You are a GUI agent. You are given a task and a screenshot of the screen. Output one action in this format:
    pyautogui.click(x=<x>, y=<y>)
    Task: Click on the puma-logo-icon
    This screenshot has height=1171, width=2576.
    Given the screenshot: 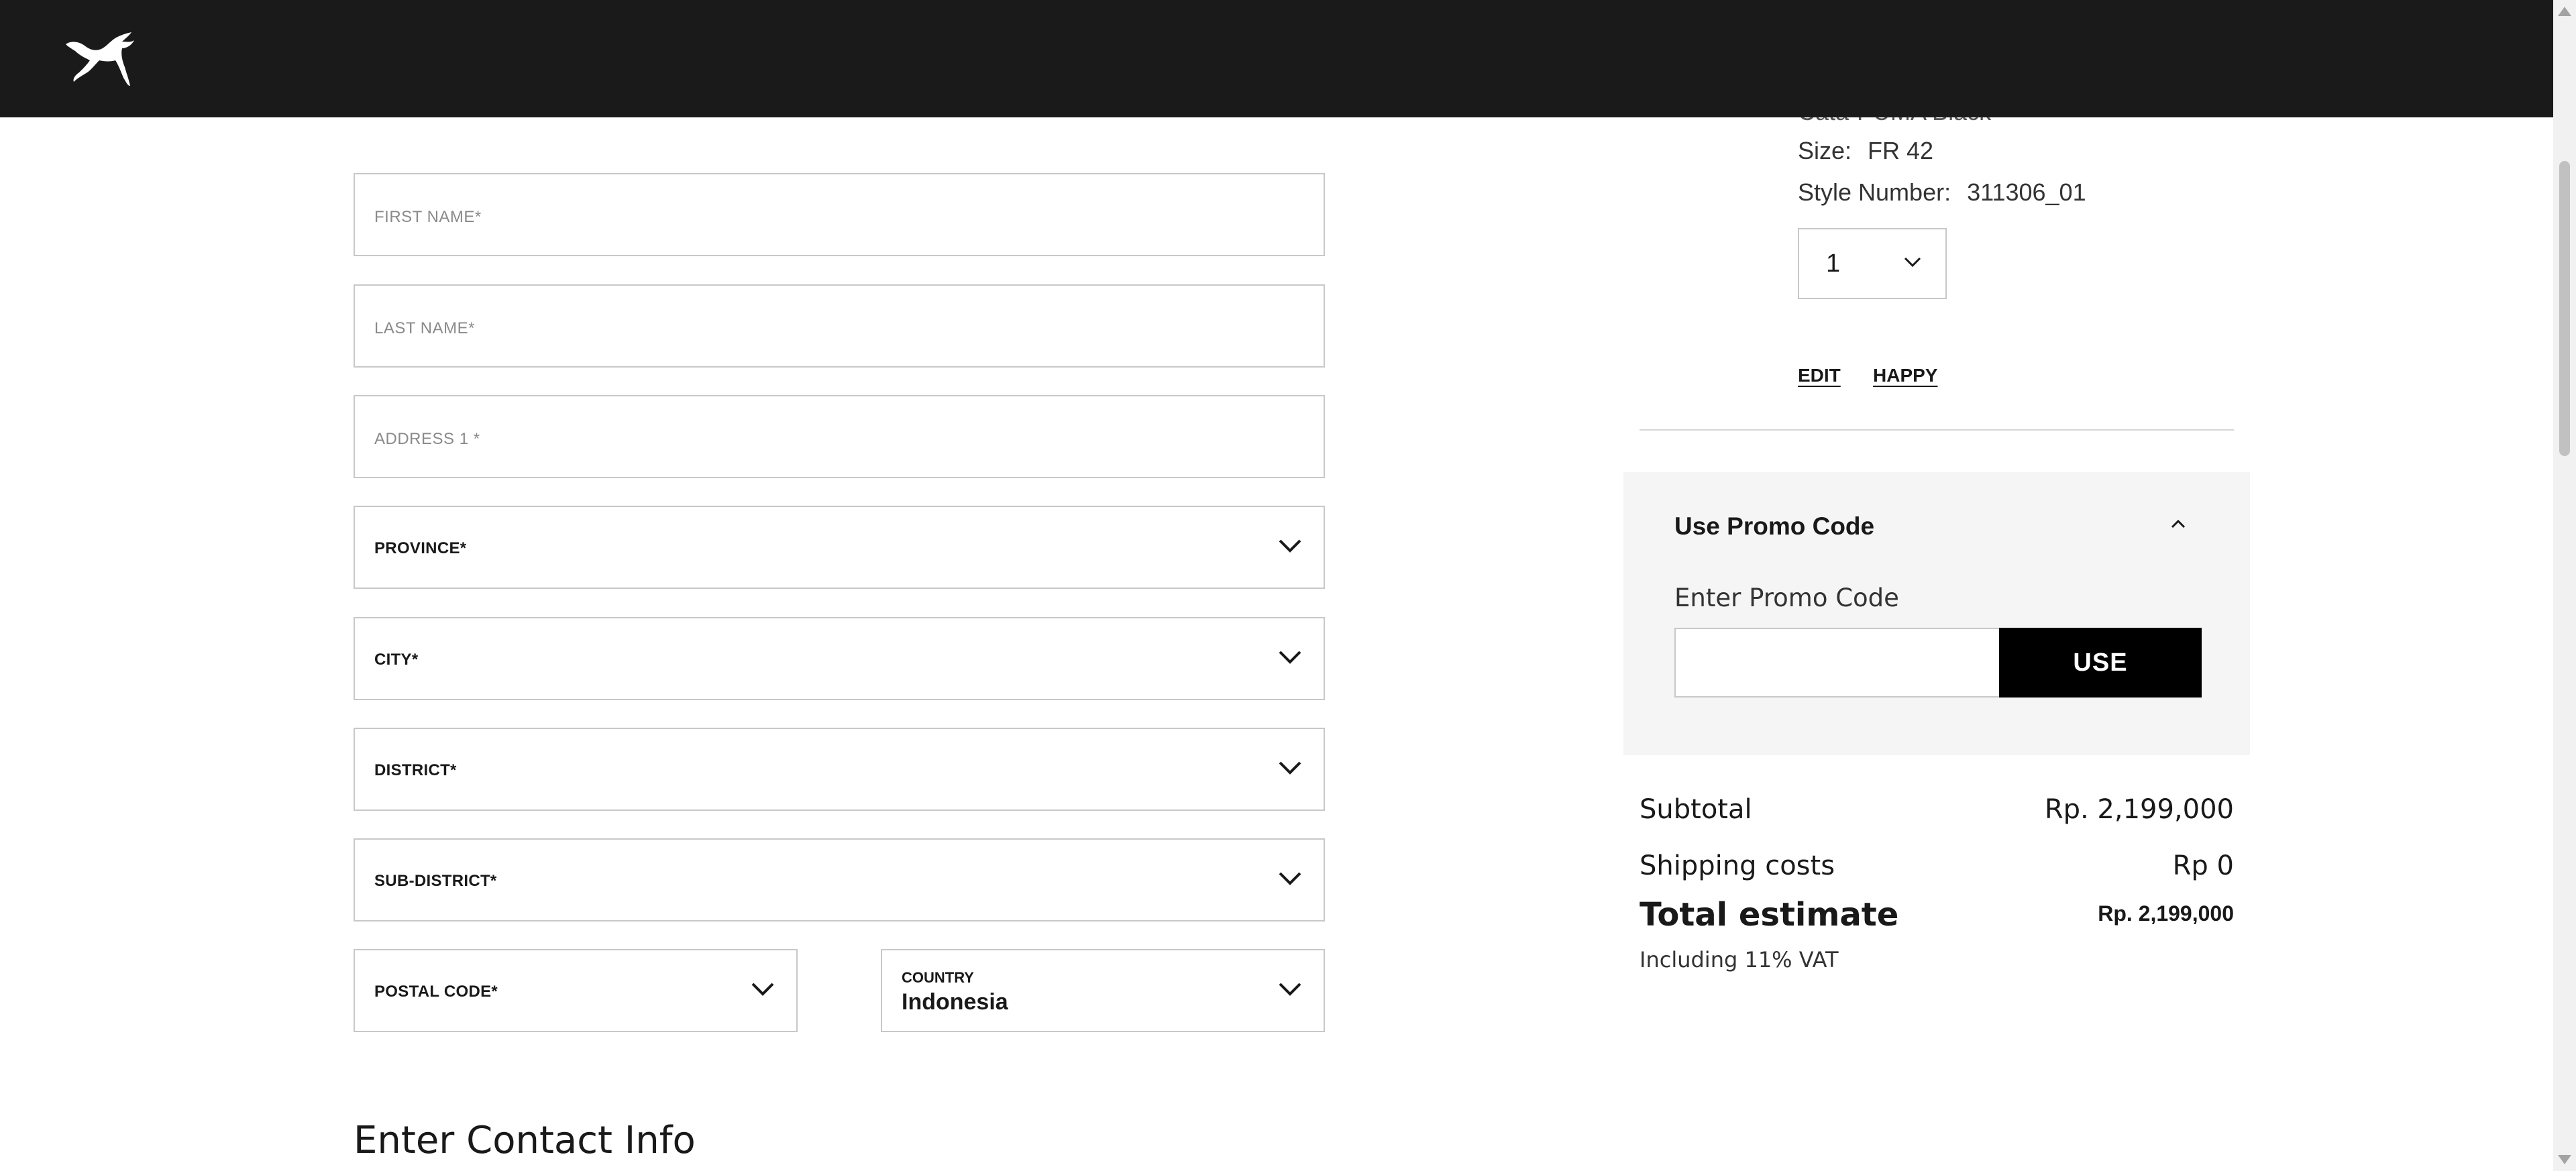 What is the action you would take?
    pyautogui.click(x=100, y=59)
    